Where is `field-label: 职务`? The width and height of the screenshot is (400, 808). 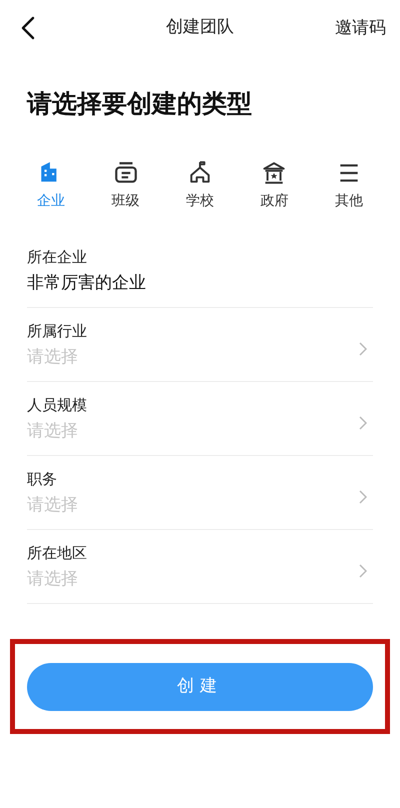
field-label: 职务 is located at coordinates (42, 479).